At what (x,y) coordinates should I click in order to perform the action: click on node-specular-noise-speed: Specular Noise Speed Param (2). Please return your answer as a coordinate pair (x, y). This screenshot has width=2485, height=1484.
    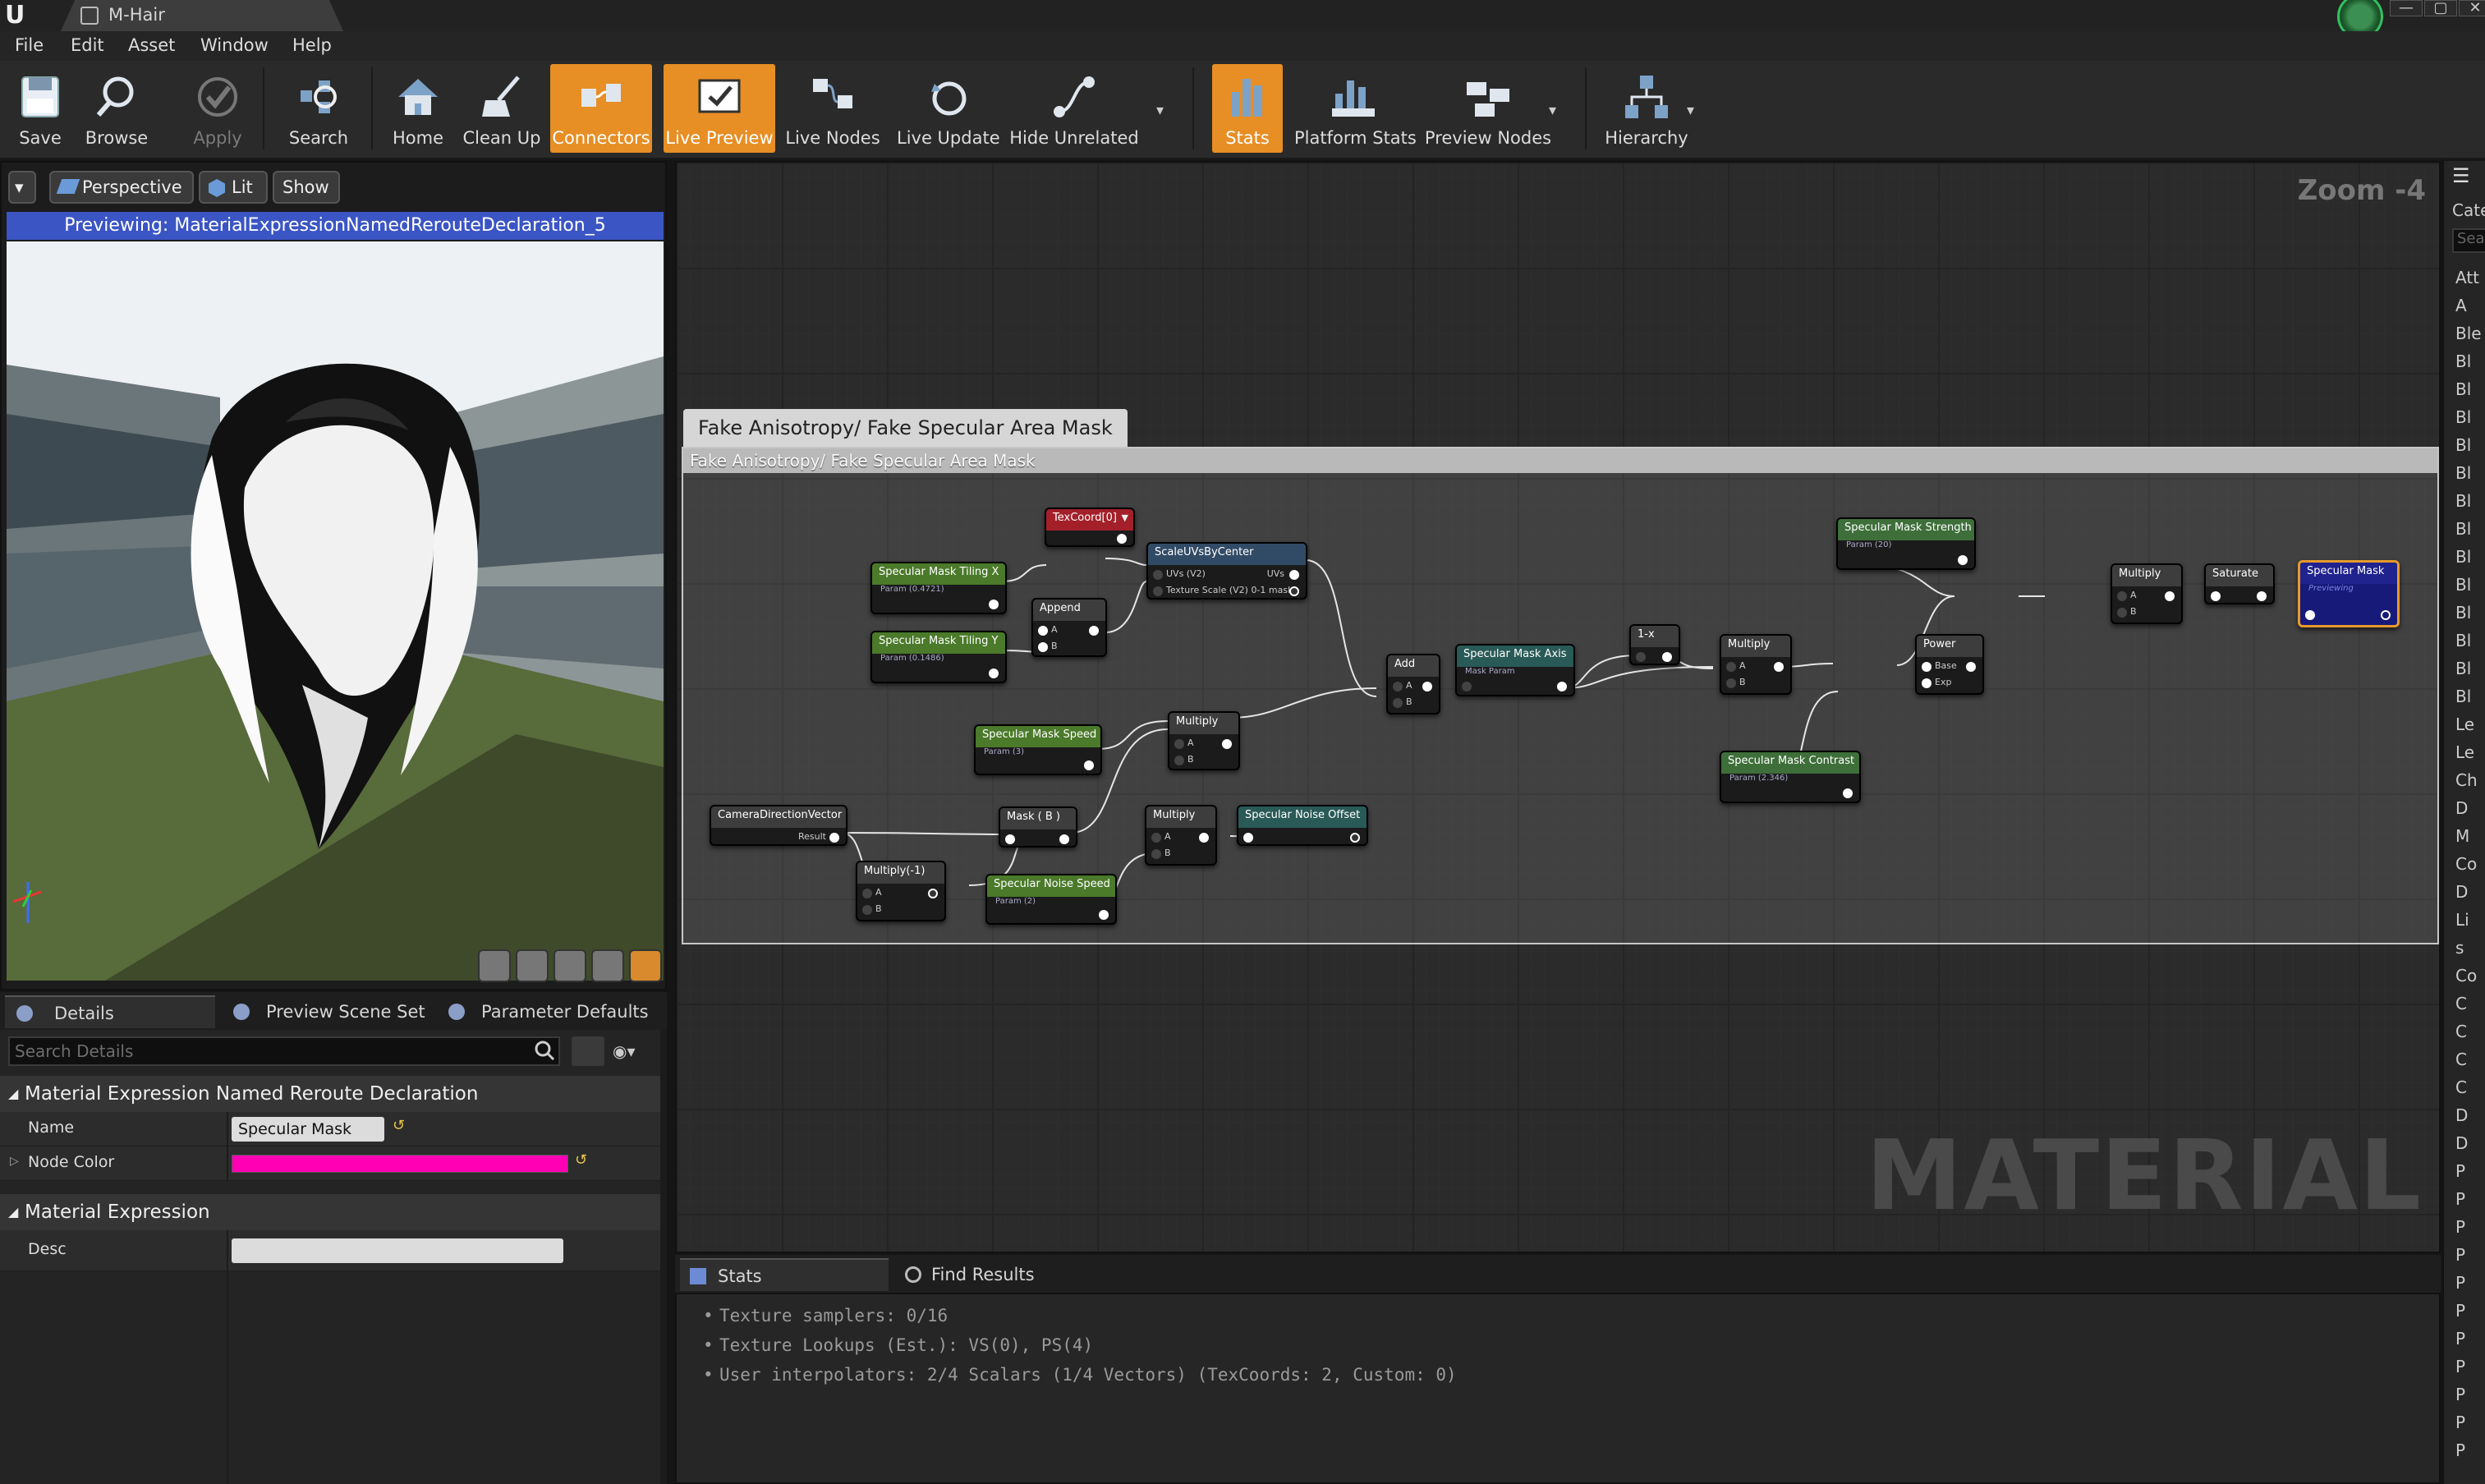
    Looking at the image, I should click on (1051, 900).